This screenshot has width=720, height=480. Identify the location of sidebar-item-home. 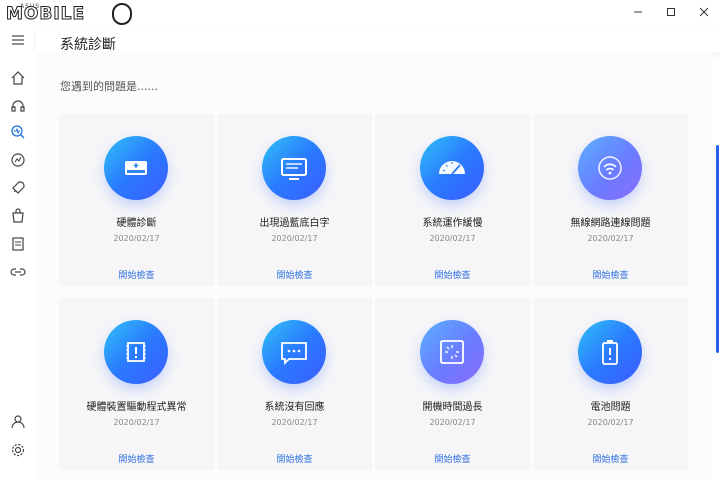
(18, 78).